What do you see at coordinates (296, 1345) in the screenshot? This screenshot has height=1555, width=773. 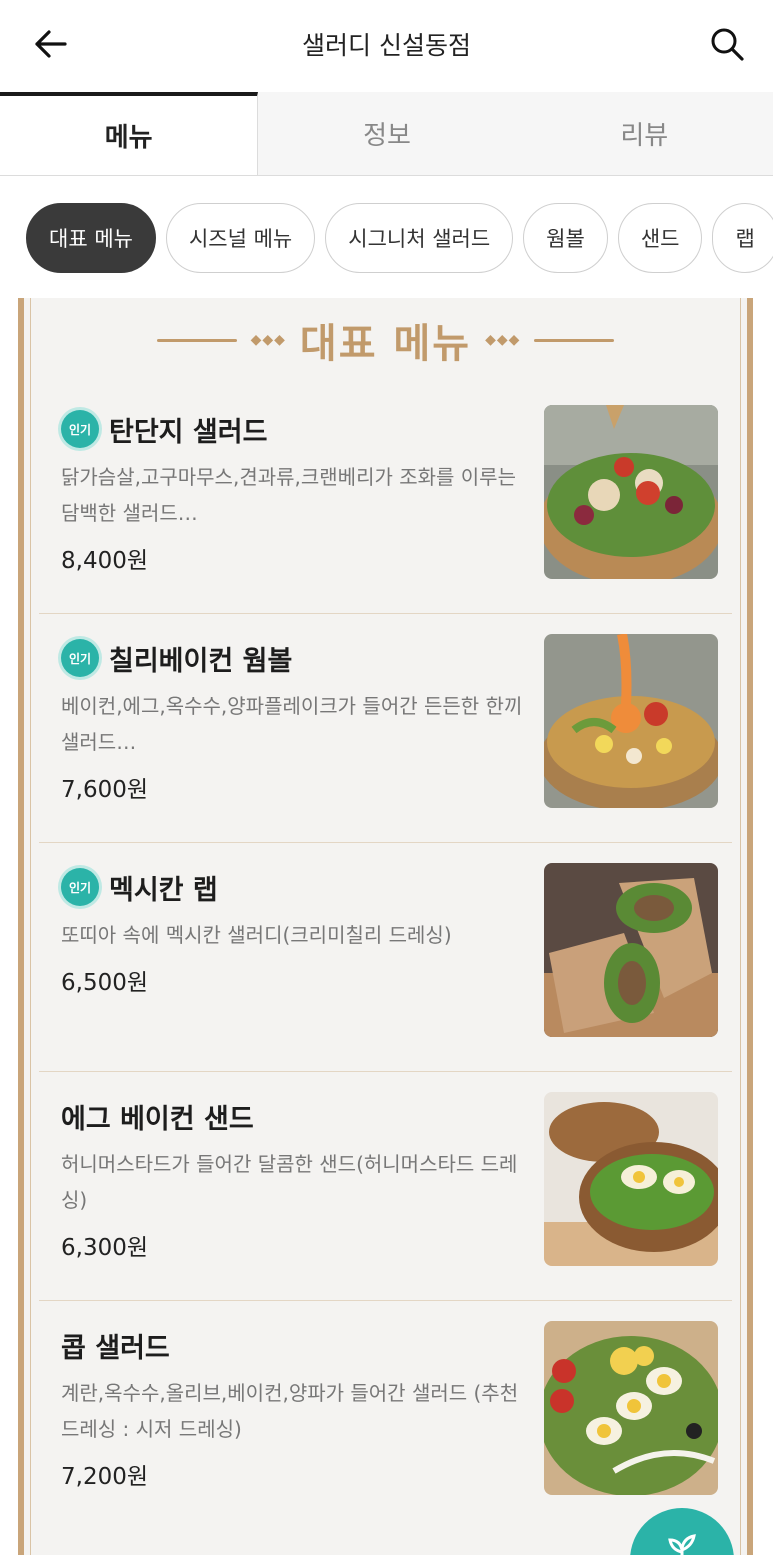 I see `menu-item-name-row: 콥 샐러드` at bounding box center [296, 1345].